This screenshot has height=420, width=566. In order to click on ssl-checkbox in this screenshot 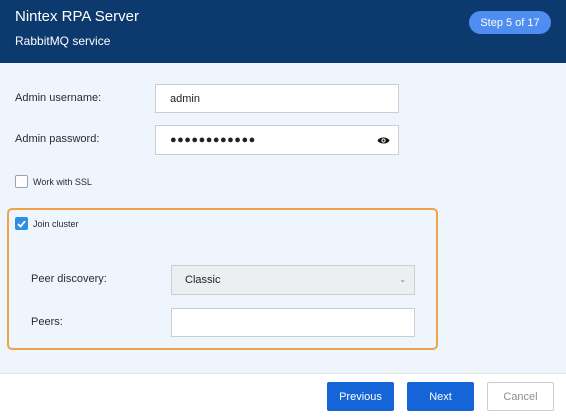, I will do `click(21, 181)`.